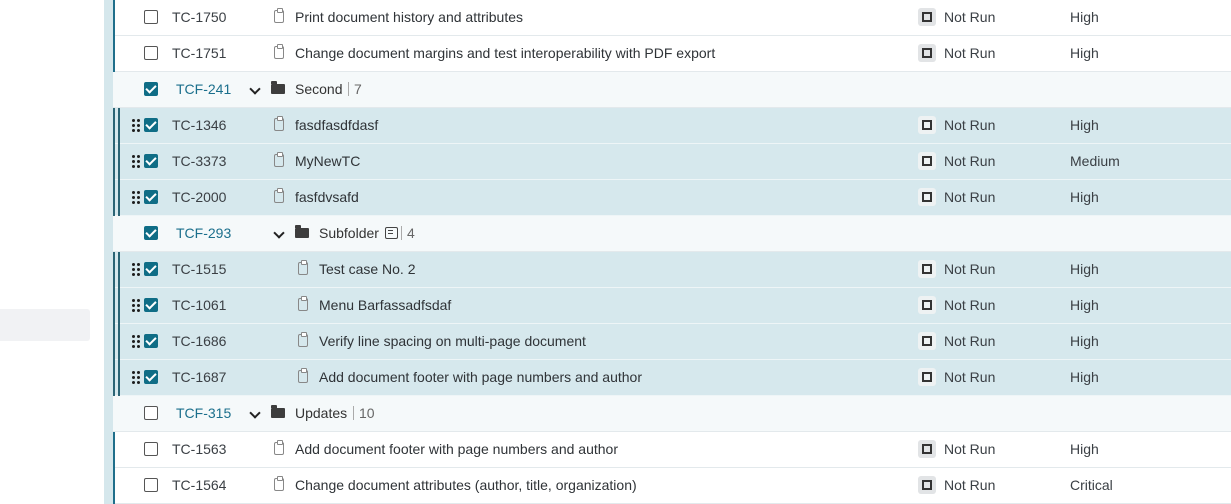 Image resolution: width=1231 pixels, height=504 pixels. I want to click on folder-name: Updates, so click(321, 413).